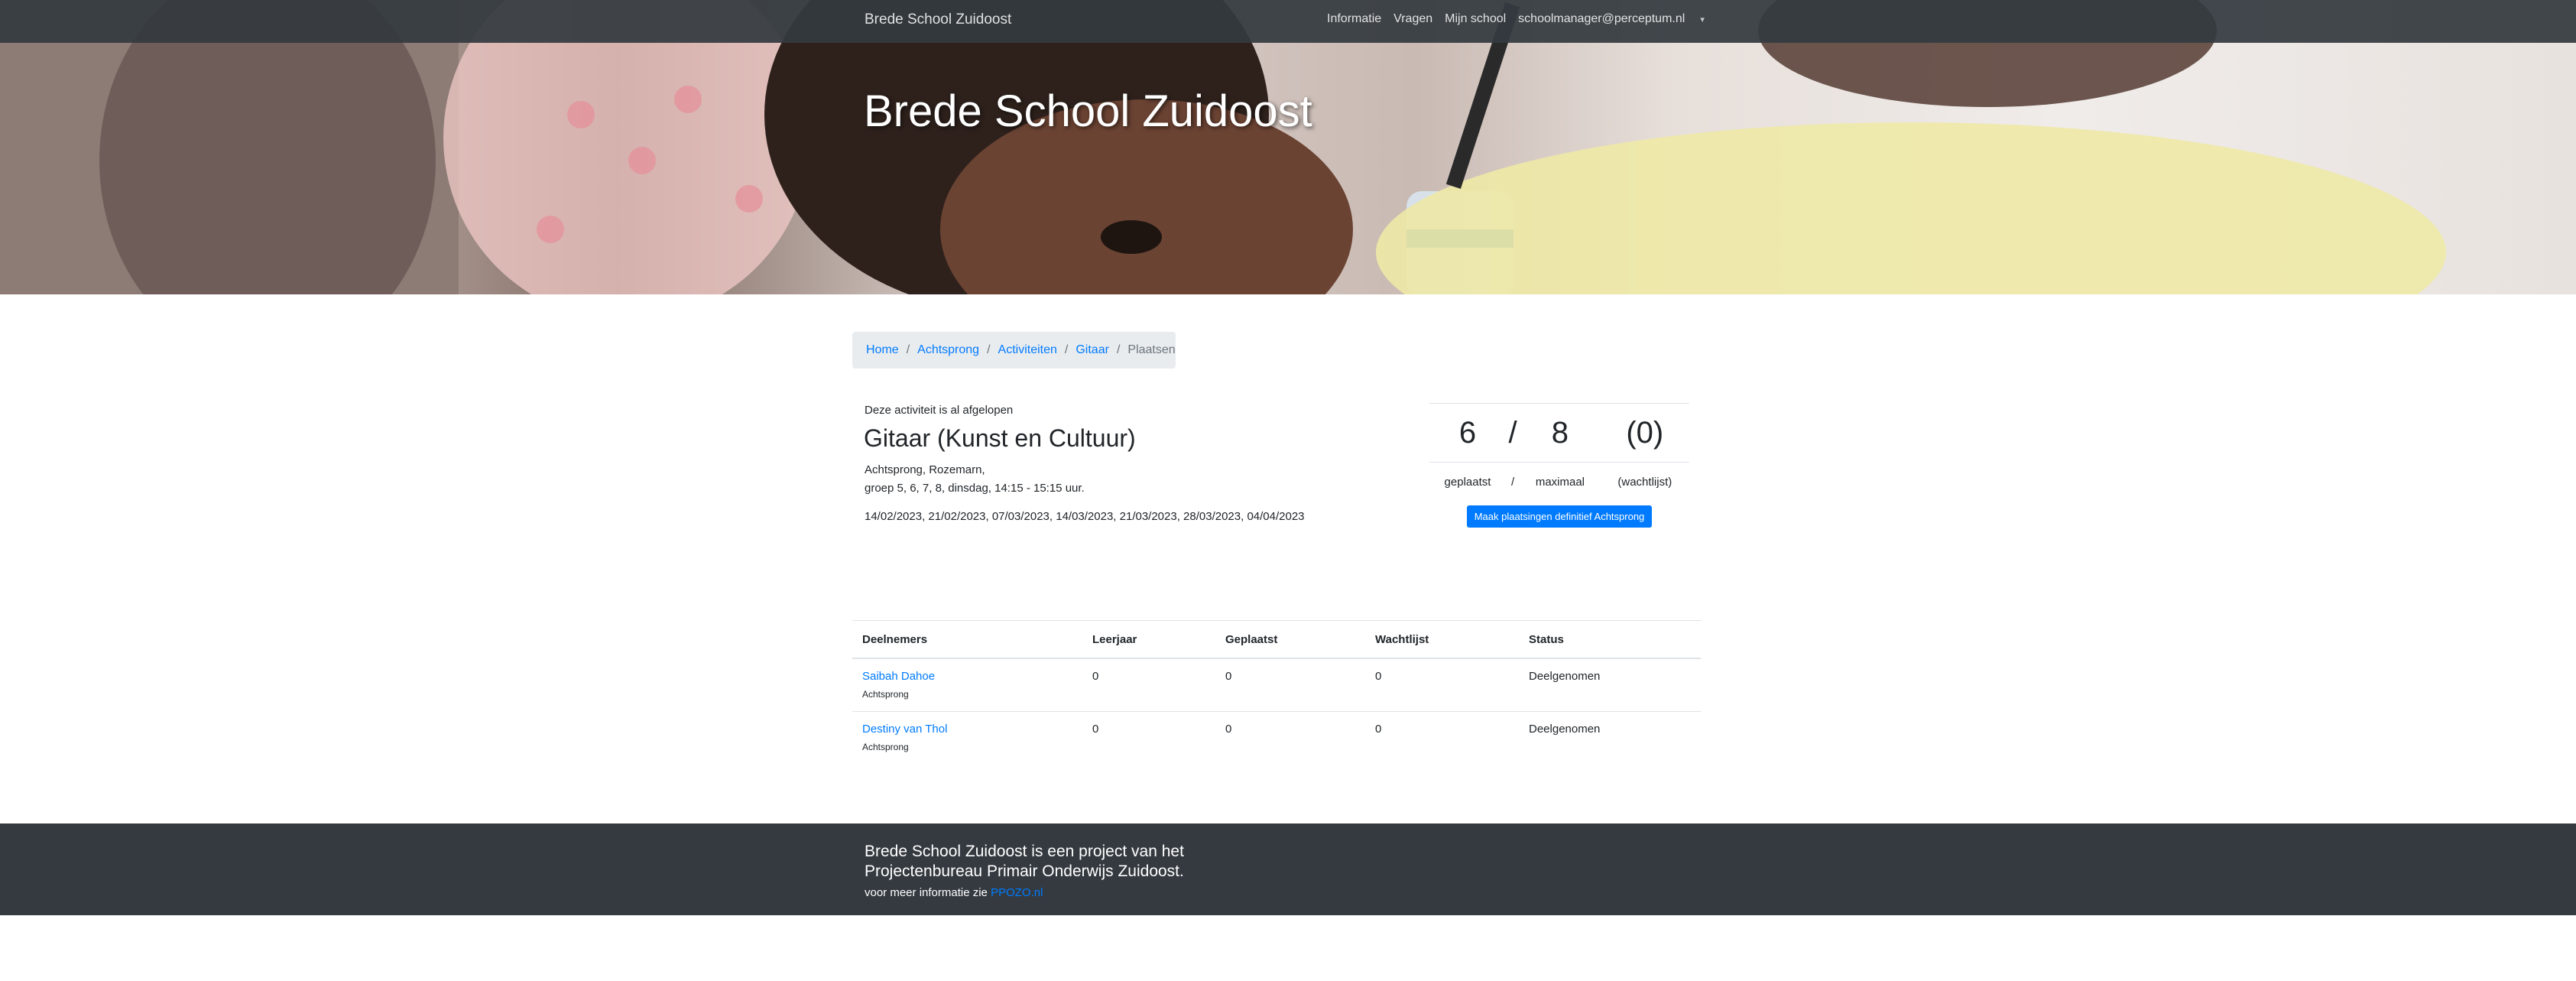 This screenshot has width=2576, height=981. Describe the element at coordinates (898, 676) in the screenshot. I see `participant-name-link: Saibah Dahoe` at that location.